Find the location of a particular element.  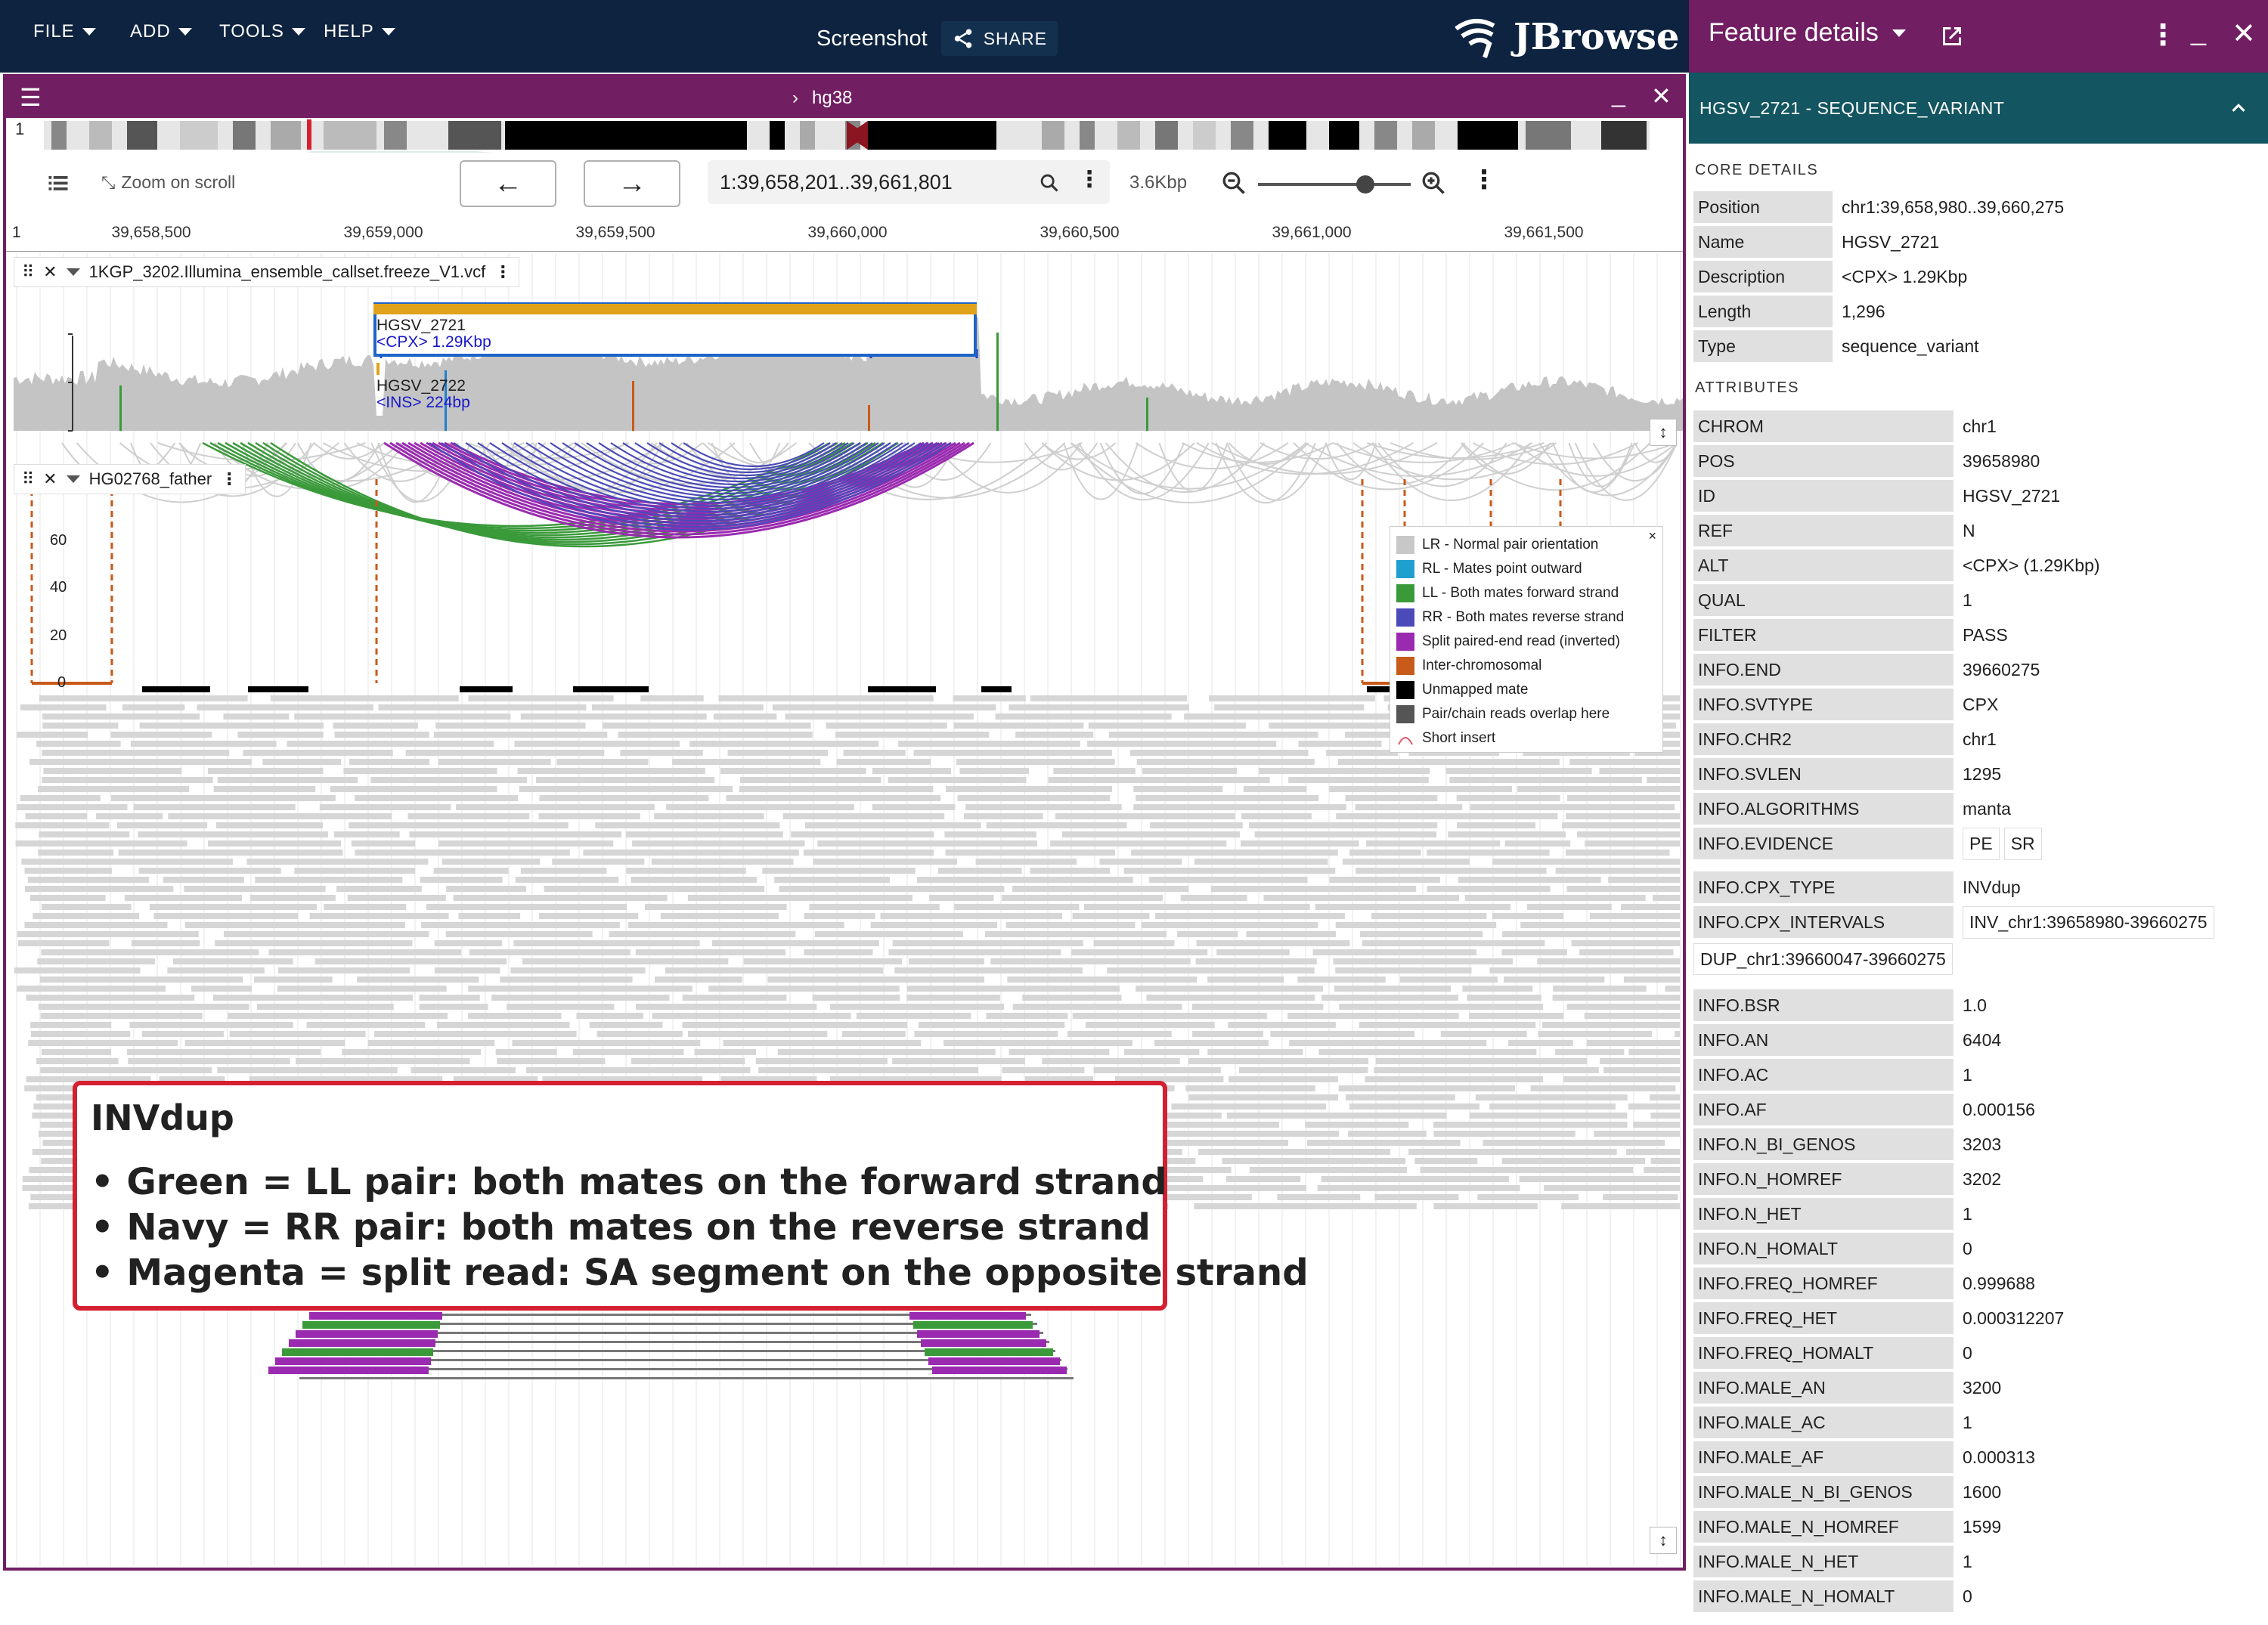

attr-row: Name HGSV_2721 is located at coordinates (1816, 241).